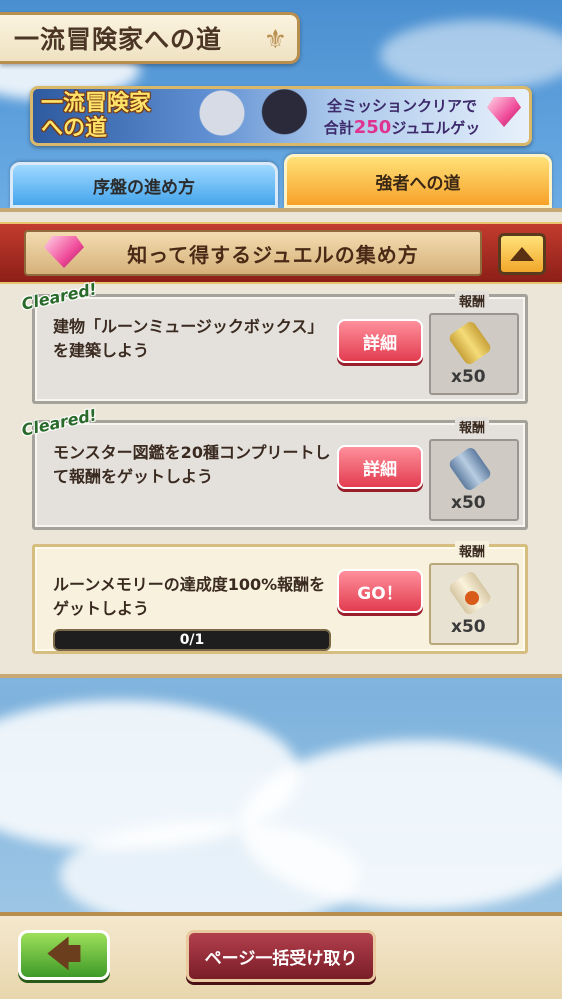 This screenshot has height=999, width=562. I want to click on mission-card: ルーンメモリーの達成度100%報酬をゲットしよう GO！ 0/1 報酬 x50, so click(280, 597).